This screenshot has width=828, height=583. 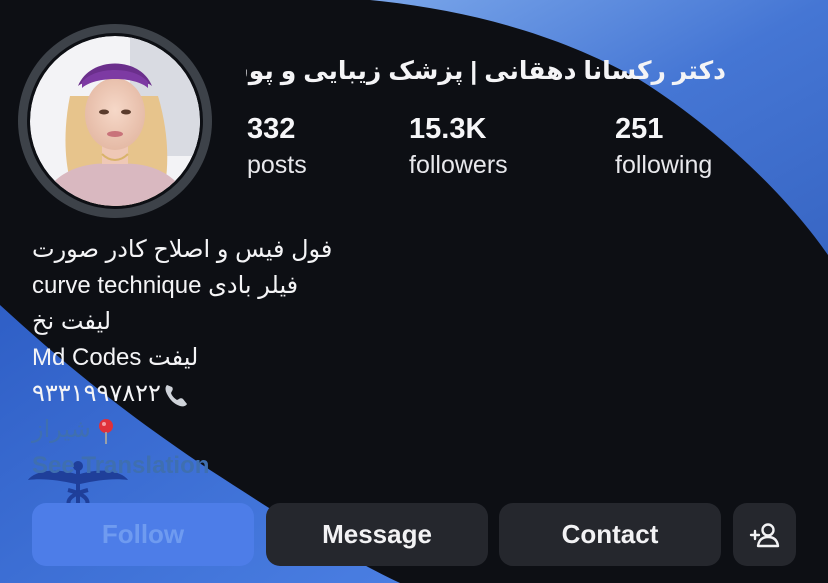 I want to click on follow-button: Follow, so click(x=143, y=534).